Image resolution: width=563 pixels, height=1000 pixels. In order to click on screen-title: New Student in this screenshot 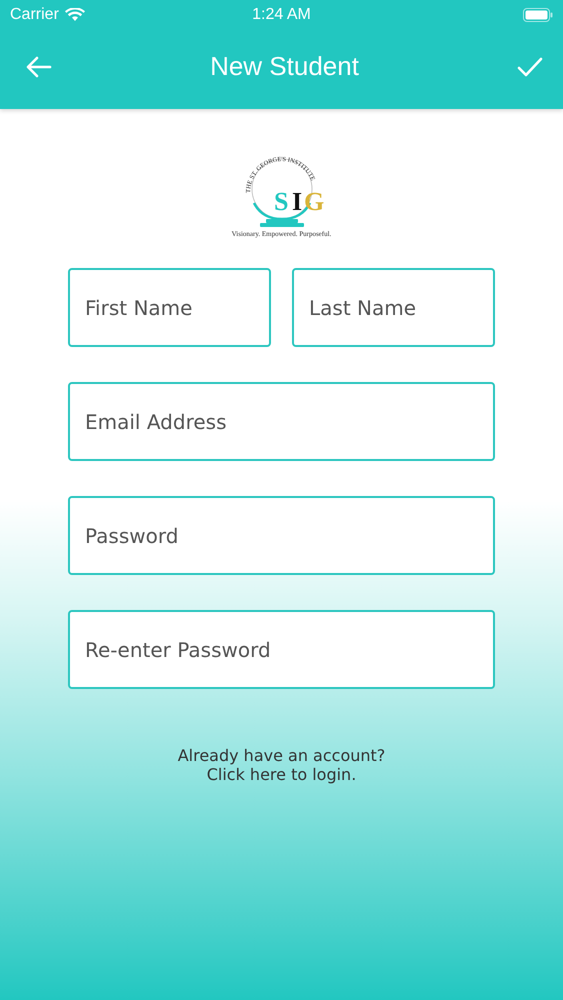, I will do `click(284, 66)`.